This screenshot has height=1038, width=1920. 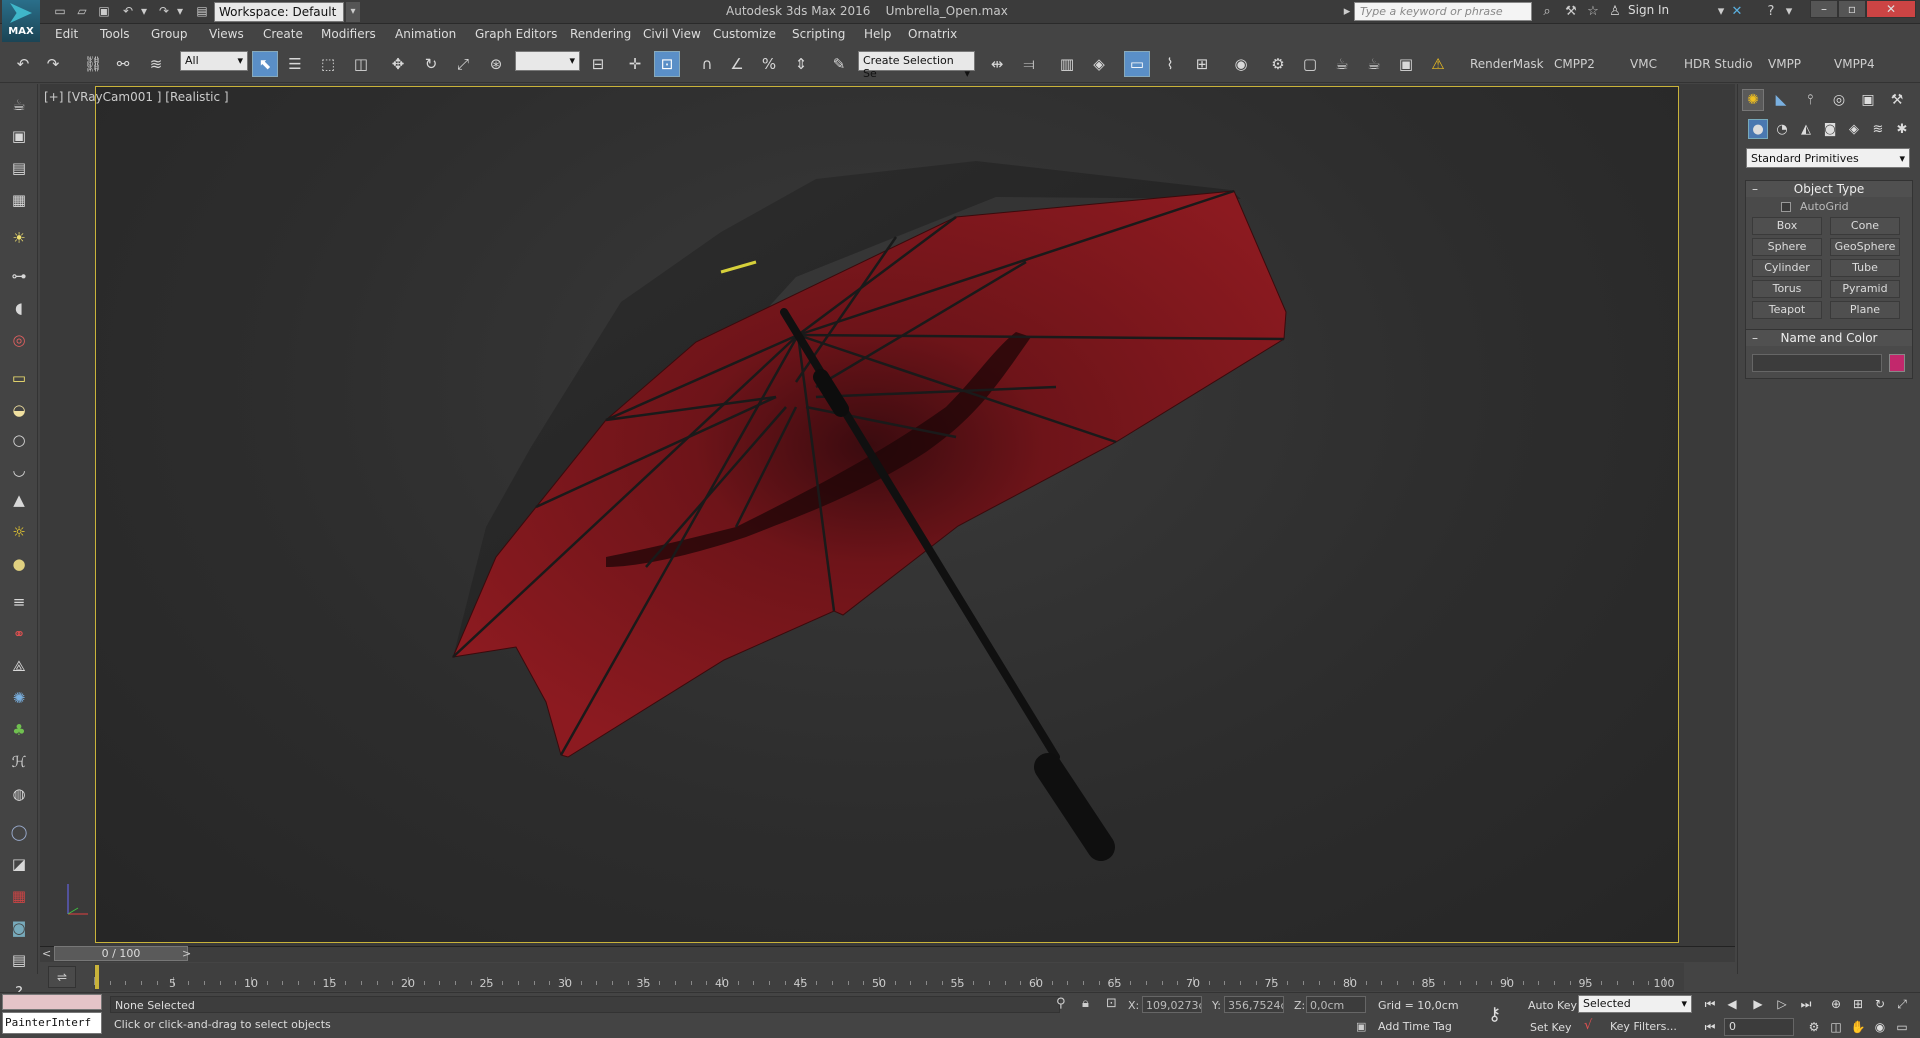 I want to click on plugin-vmpp-button: VMPP, so click(x=1784, y=64).